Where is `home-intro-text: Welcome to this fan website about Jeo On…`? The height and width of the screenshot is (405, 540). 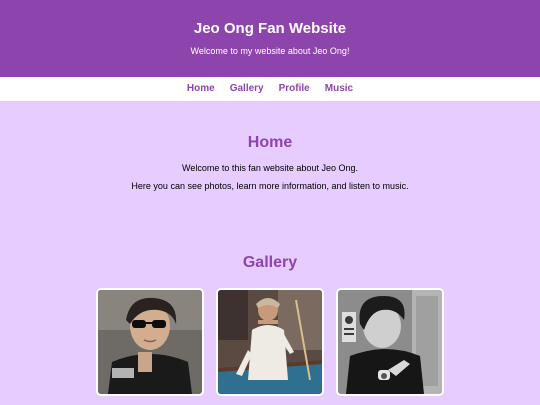
home-intro-text: Welcome to this fan website about Jeo On… is located at coordinates (270, 168).